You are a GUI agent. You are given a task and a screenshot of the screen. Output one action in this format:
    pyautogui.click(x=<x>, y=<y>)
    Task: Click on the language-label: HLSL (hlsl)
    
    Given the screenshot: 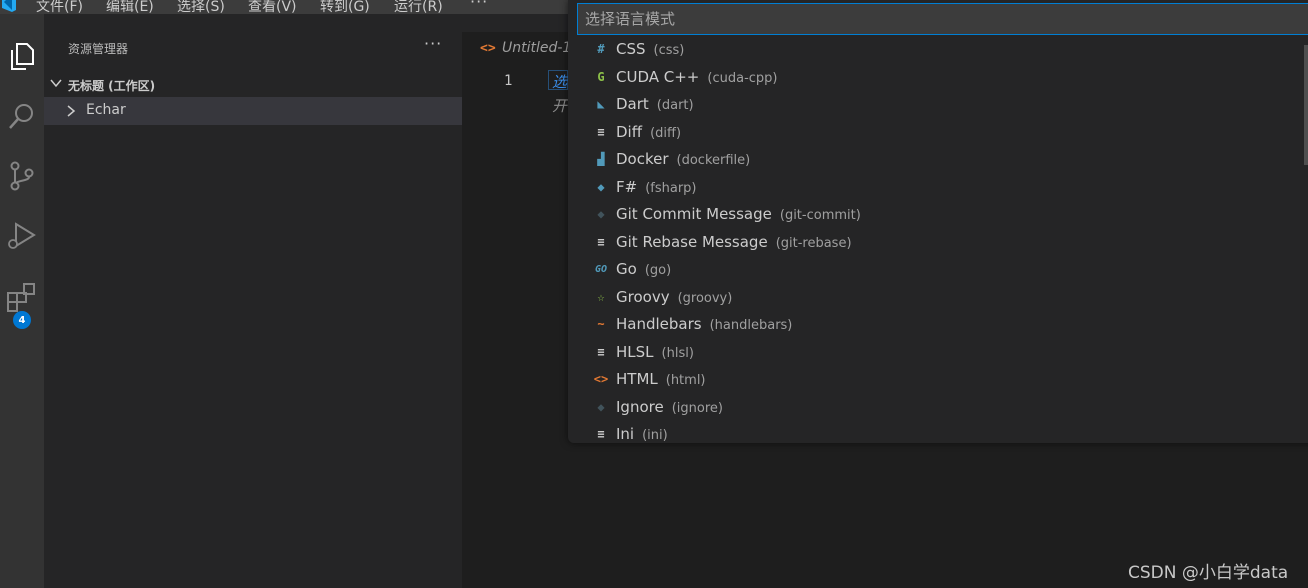 What is the action you would take?
    pyautogui.click(x=655, y=352)
    